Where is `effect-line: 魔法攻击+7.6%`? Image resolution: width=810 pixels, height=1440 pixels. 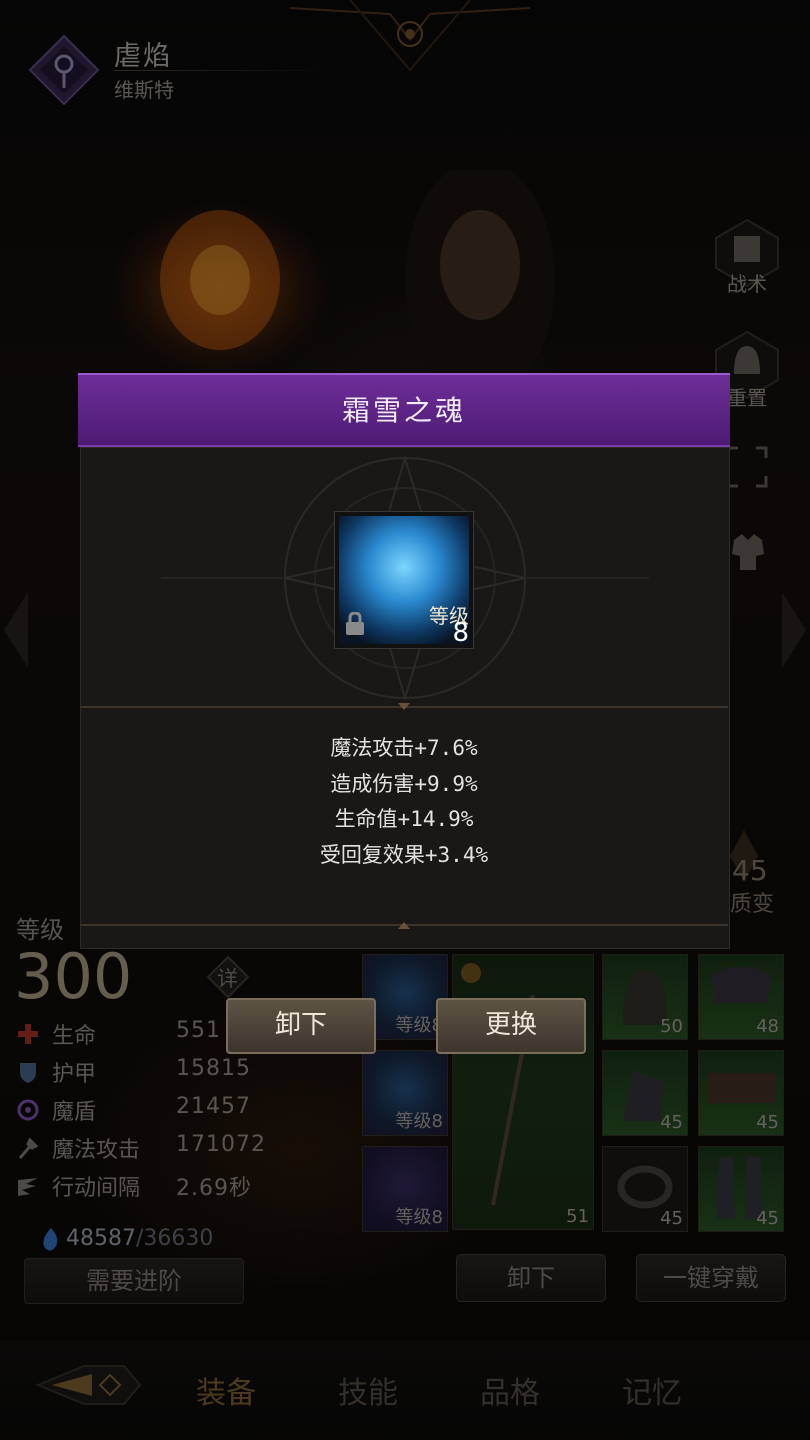 effect-line: 魔法攻击+7.6% is located at coordinates (404, 748).